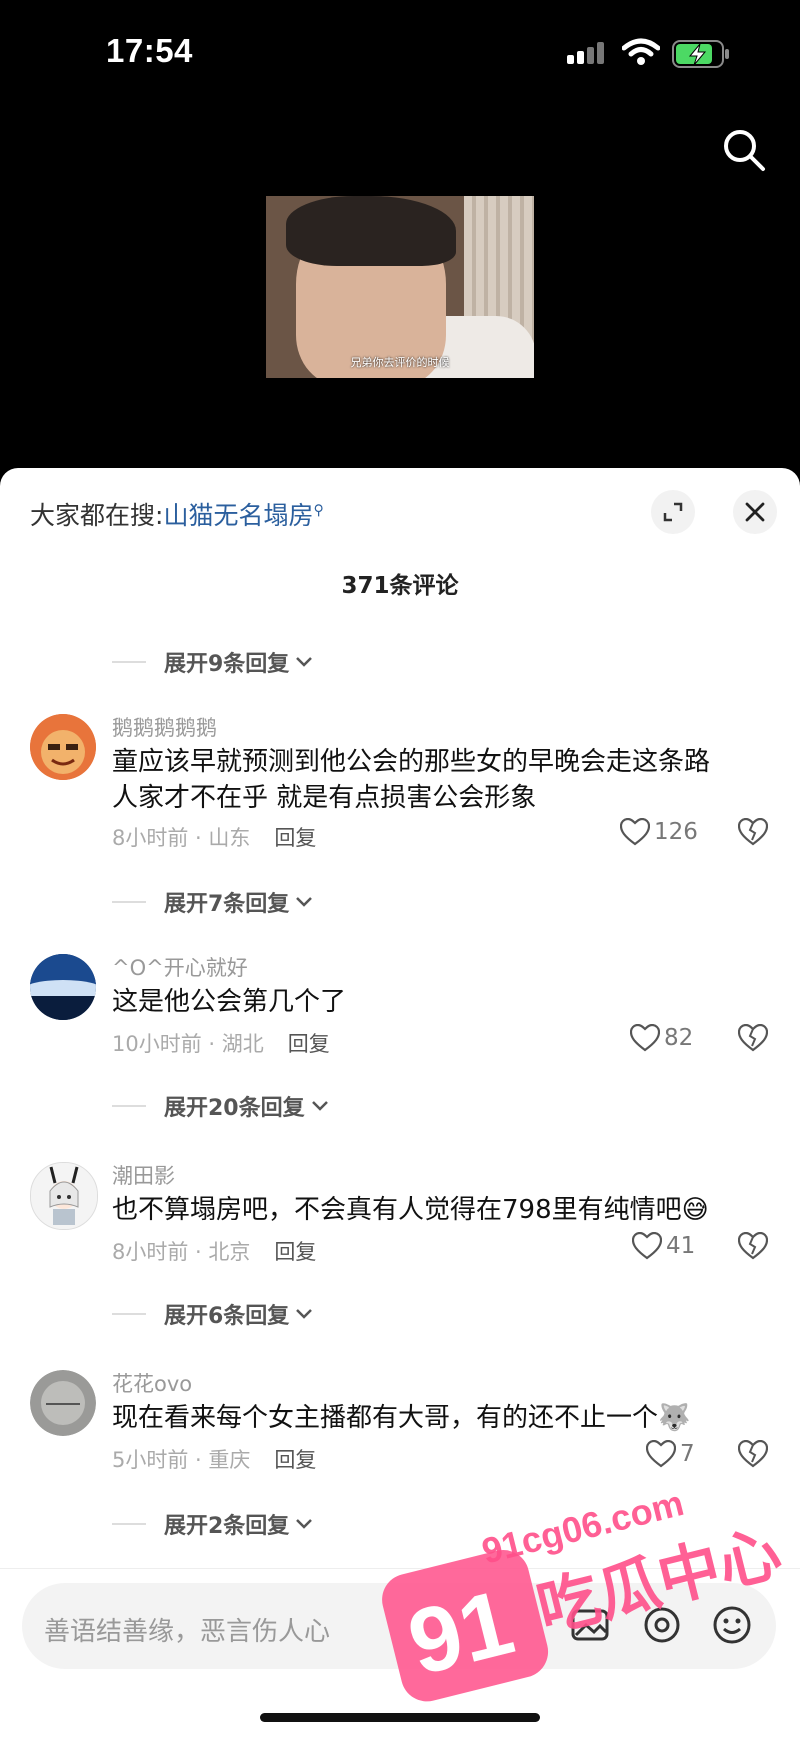  I want to click on expand-replies-label: 展开2条回复, so click(227, 1526).